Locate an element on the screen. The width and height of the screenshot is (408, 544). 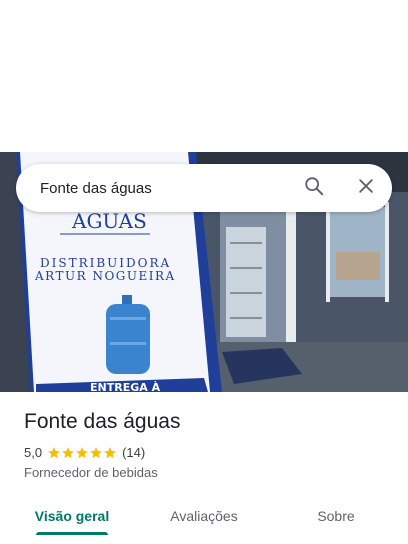
place-tabs: Visão geral Avaliações Sobre is located at coordinates (204, 520).